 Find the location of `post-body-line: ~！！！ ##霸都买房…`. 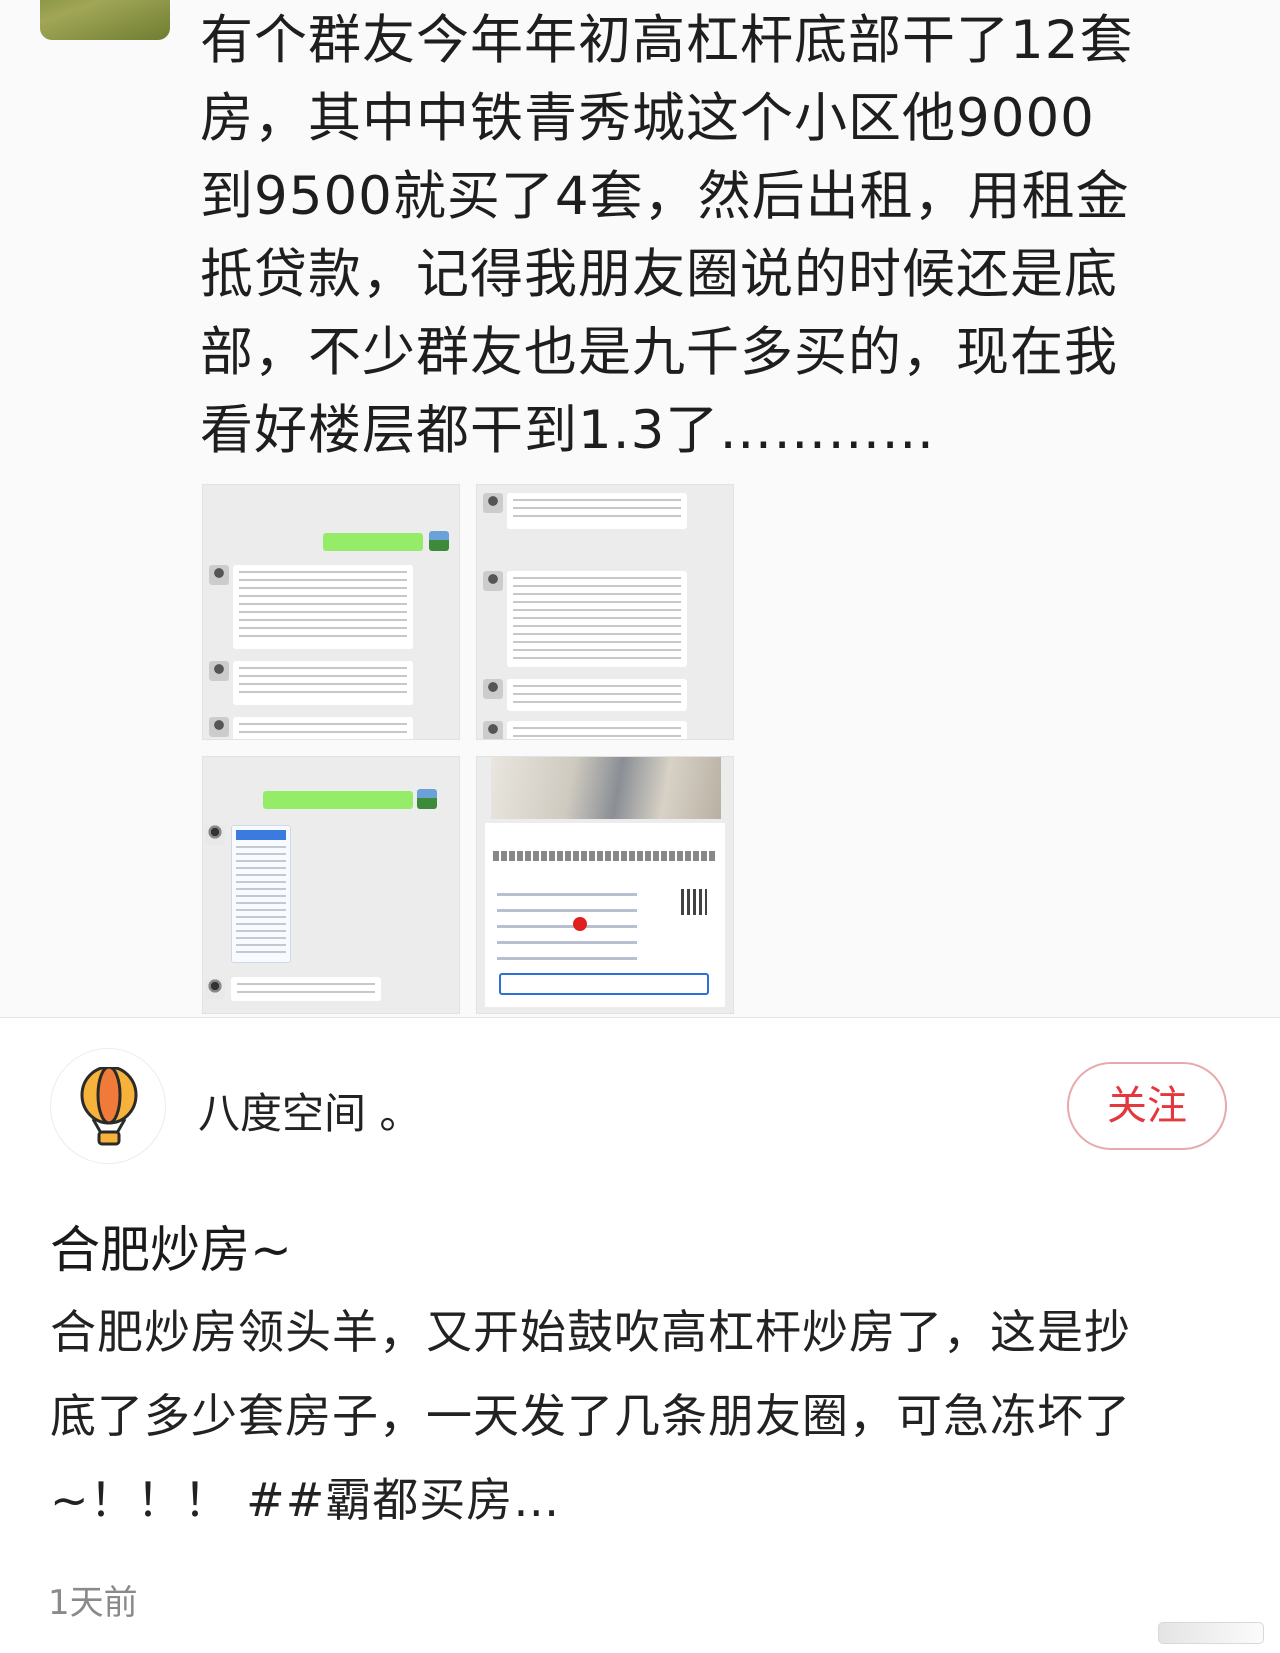

post-body-line: ~！！！ ##霸都买房… is located at coordinates (645, 1500).